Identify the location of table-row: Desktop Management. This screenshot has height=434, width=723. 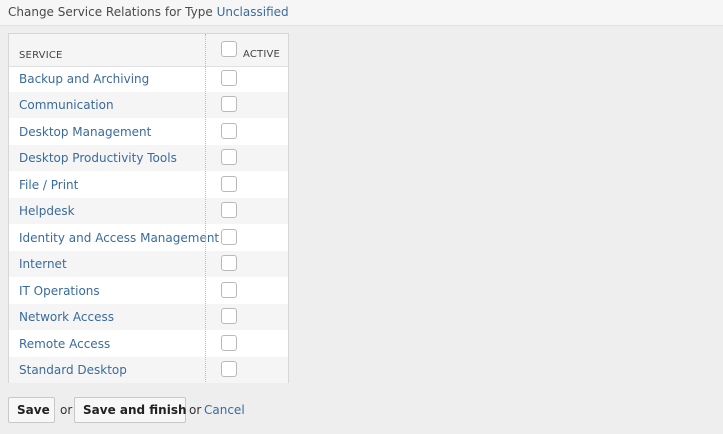
(148, 132).